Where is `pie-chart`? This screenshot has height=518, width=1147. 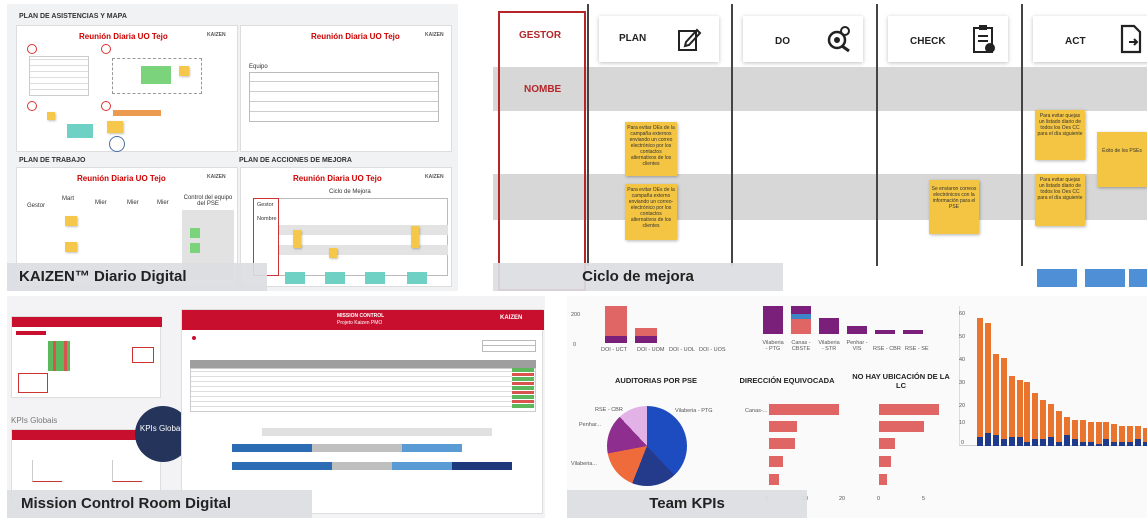 pie-chart is located at coordinates (647, 446).